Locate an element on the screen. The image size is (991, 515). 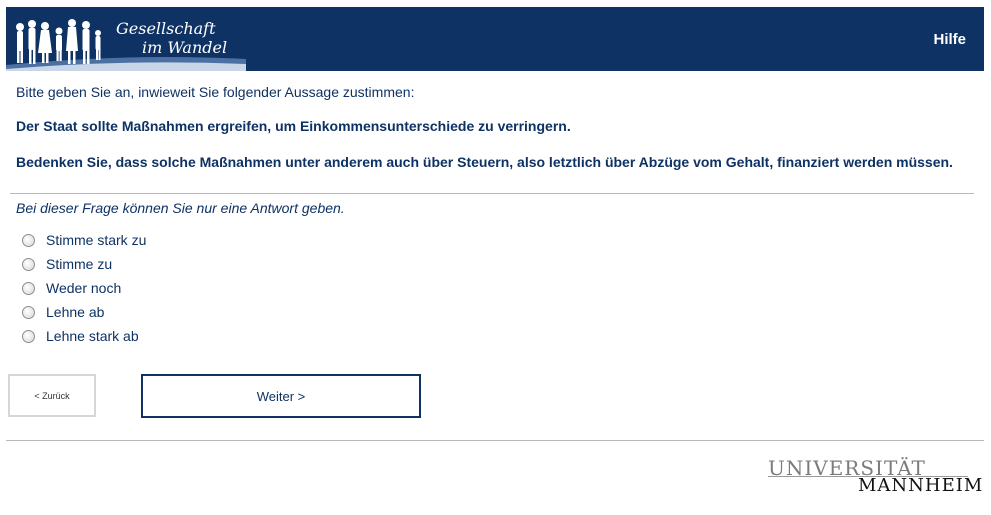
footer-divider is located at coordinates (495, 440).